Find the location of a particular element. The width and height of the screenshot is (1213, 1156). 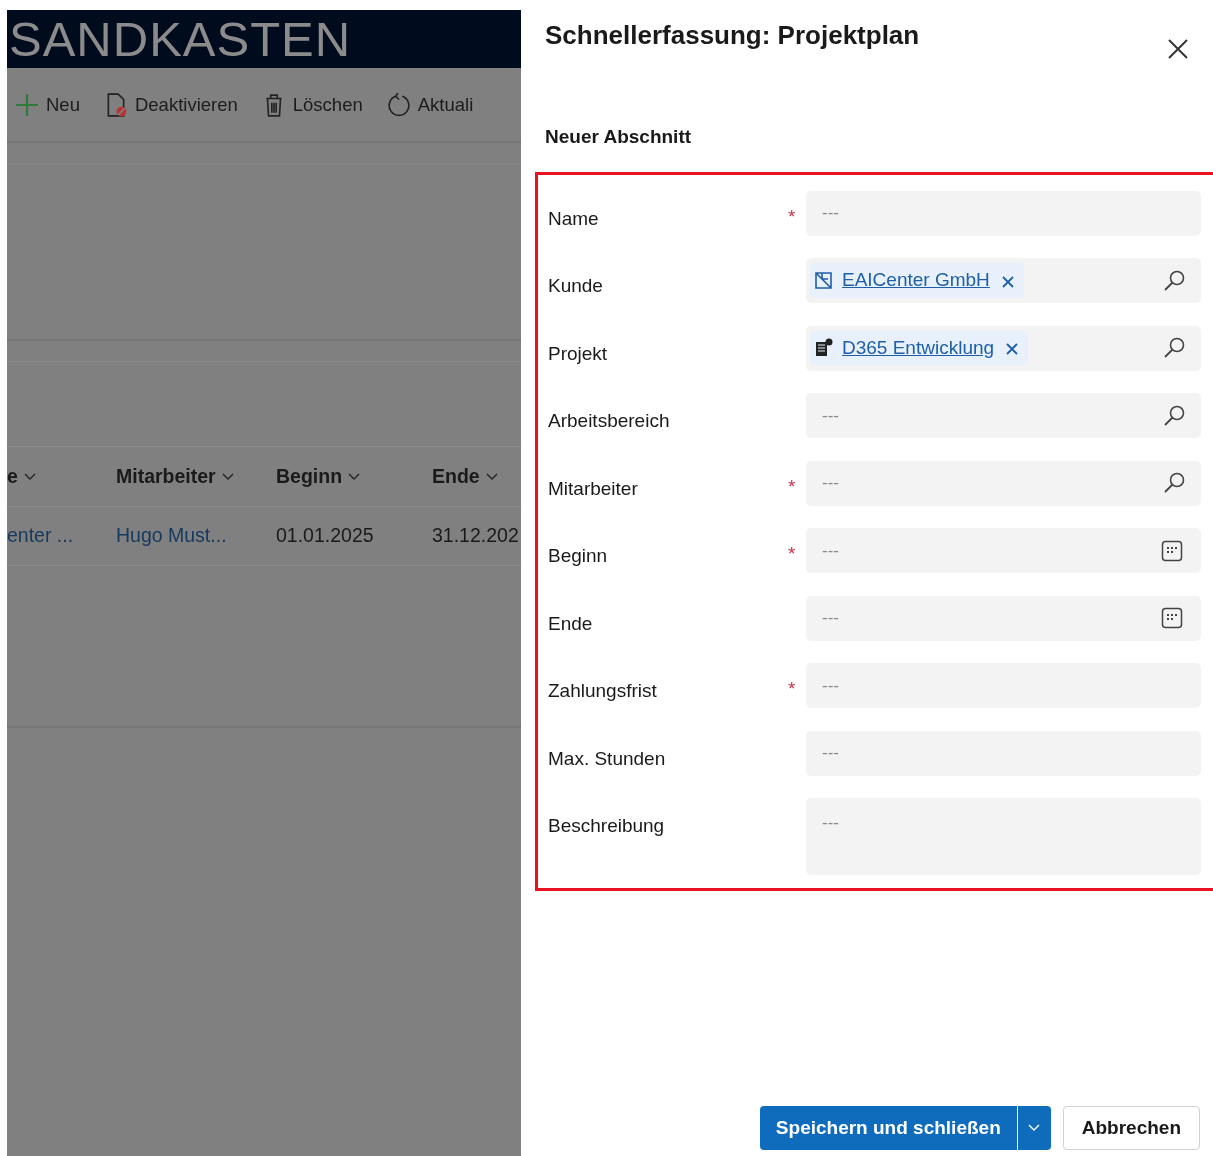

table-cell-text: 01.01.2025 is located at coordinates (325, 536).